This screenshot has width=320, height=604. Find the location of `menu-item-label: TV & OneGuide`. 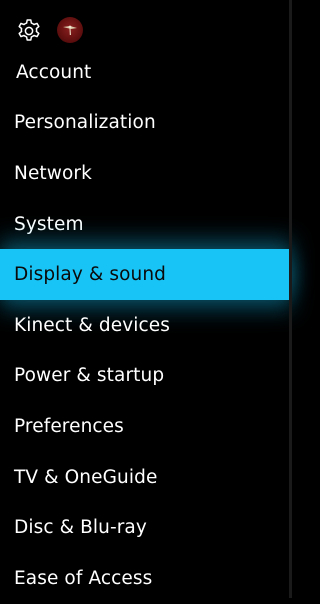

menu-item-label: TV & OneGuide is located at coordinates (86, 477).